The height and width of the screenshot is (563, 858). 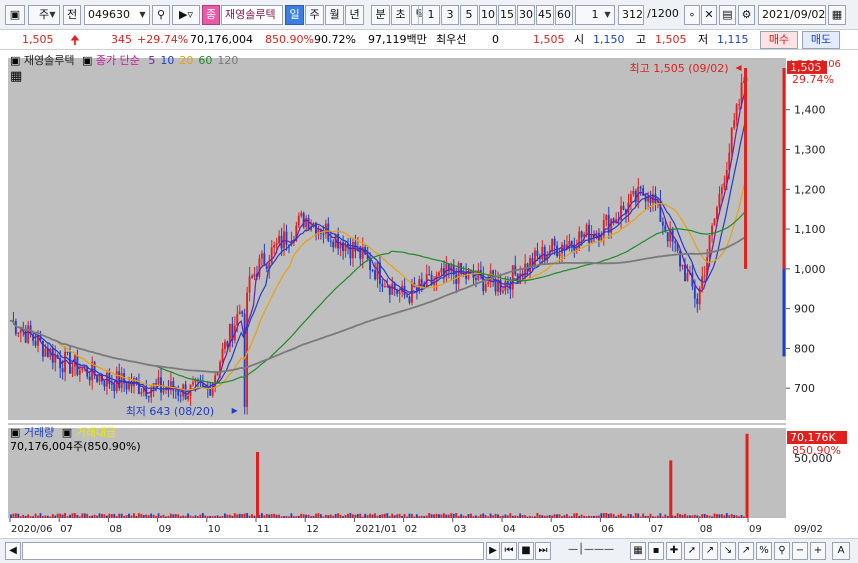 I want to click on magnifier-icon: ⚲, so click(x=161, y=15).